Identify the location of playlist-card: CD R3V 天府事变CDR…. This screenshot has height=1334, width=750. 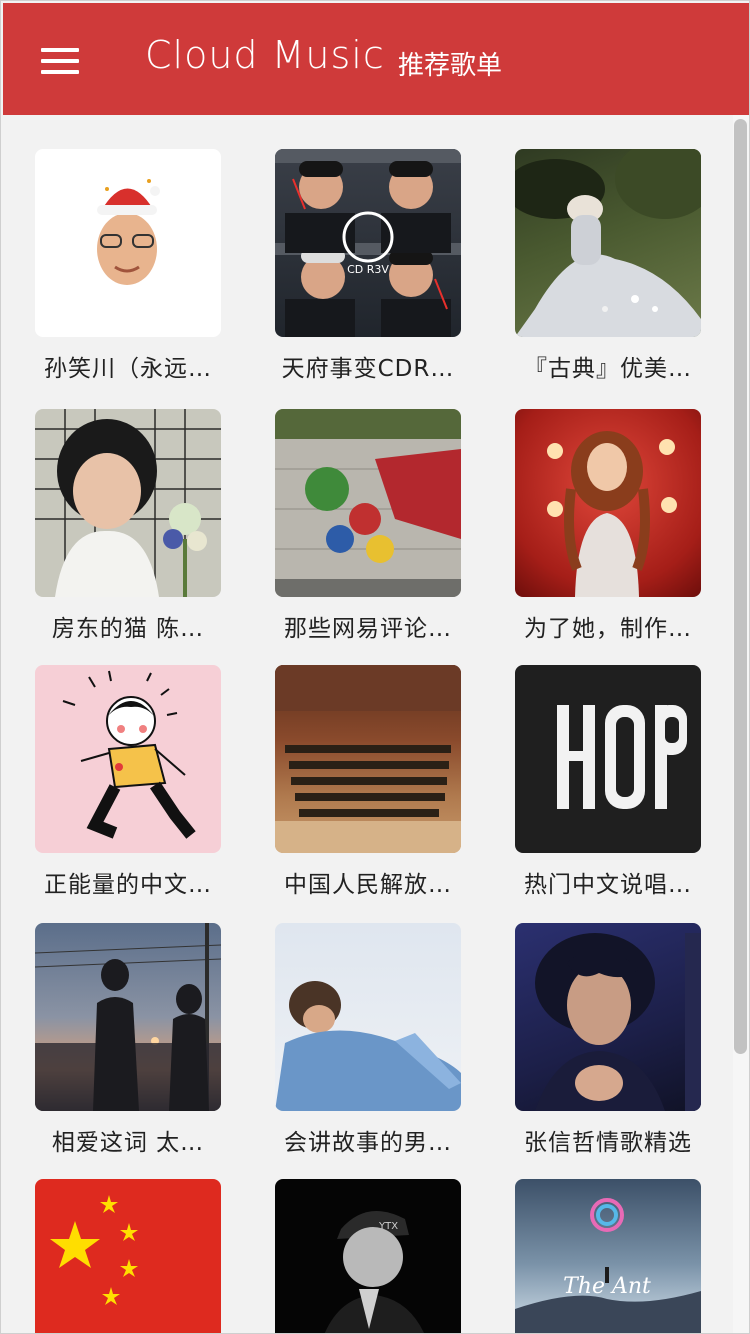
(368, 266).